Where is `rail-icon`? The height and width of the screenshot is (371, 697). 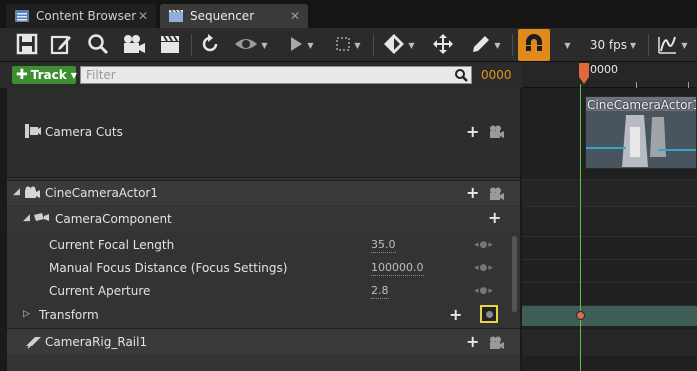
rail-icon is located at coordinates (34, 343).